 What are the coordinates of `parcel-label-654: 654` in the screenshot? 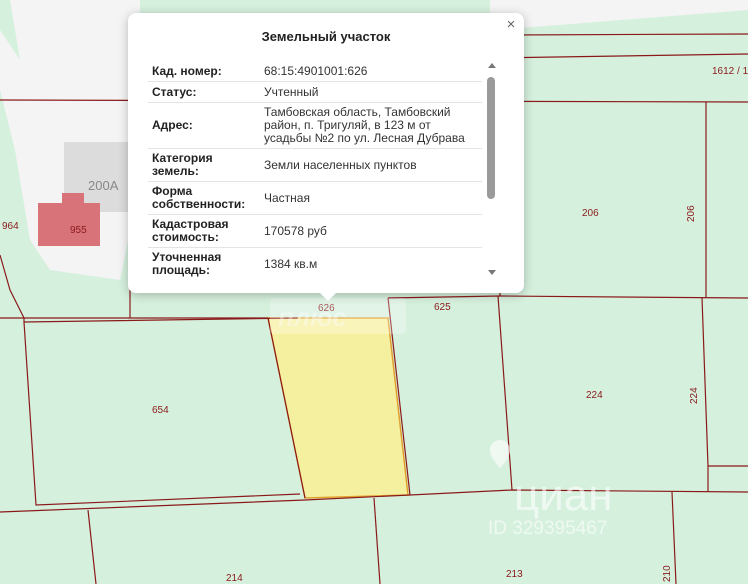 It's located at (160, 410).